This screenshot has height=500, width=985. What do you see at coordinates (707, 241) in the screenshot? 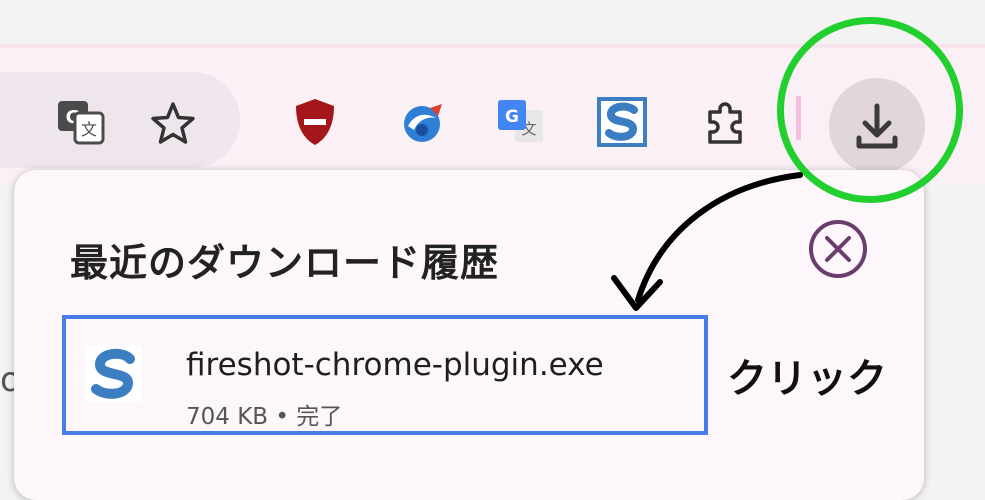
I see `annotation-arrow` at bounding box center [707, 241].